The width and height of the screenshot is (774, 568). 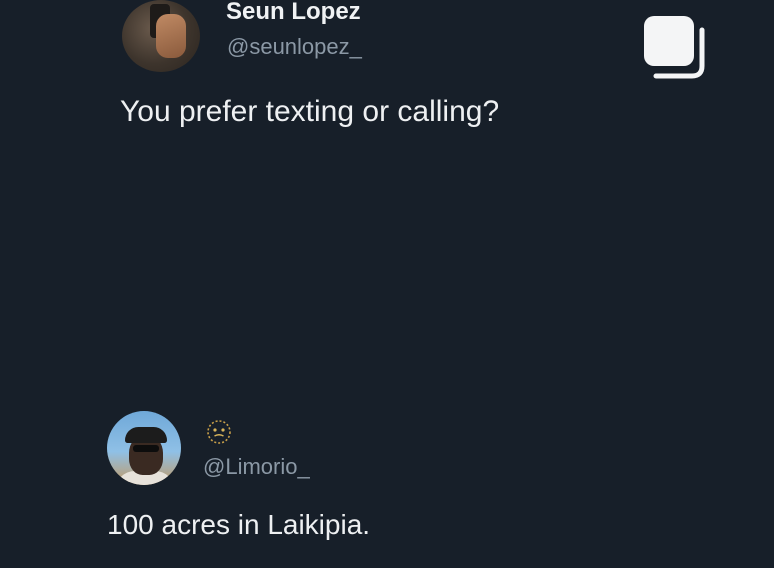 I want to click on copy-icon, so click(x=676, y=48).